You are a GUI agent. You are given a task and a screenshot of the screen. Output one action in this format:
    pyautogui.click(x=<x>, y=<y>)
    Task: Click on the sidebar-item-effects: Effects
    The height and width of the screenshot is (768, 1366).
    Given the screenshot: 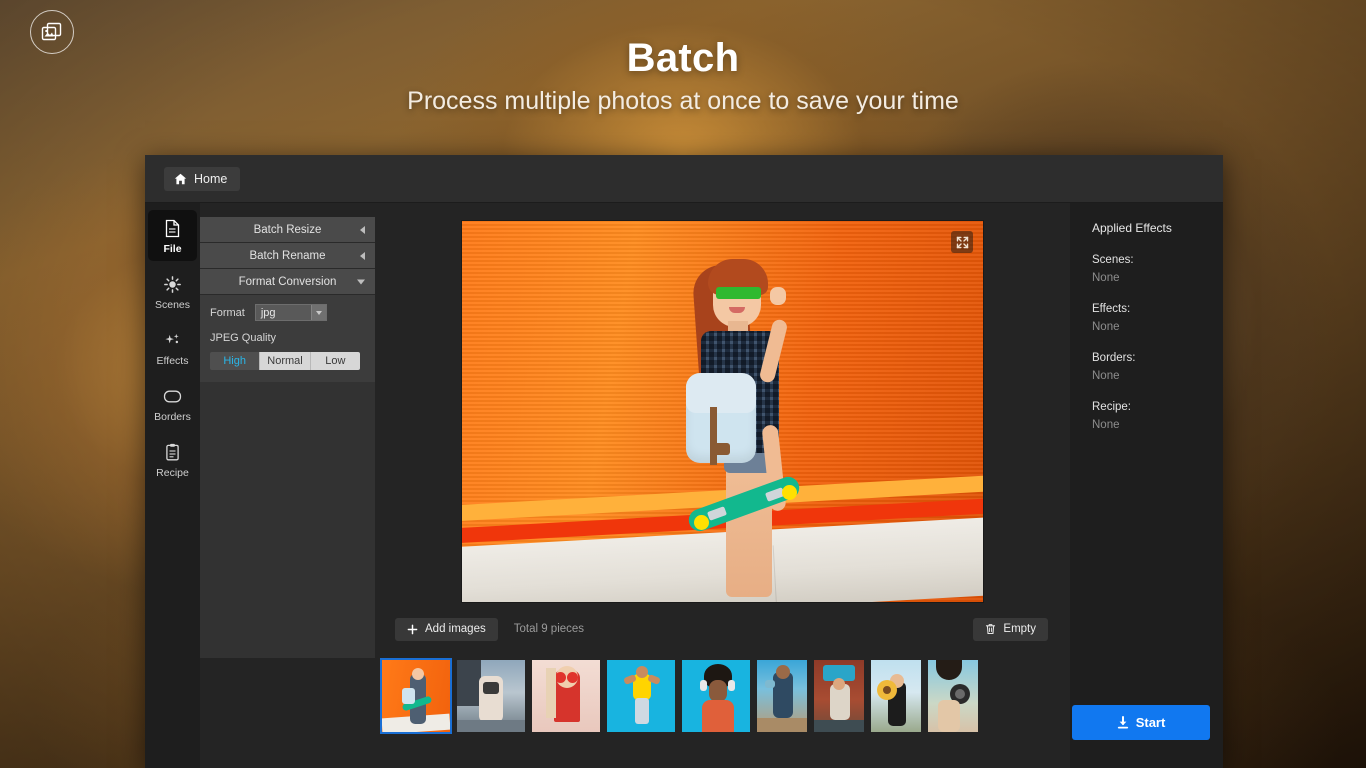 What is the action you would take?
    pyautogui.click(x=172, y=347)
    